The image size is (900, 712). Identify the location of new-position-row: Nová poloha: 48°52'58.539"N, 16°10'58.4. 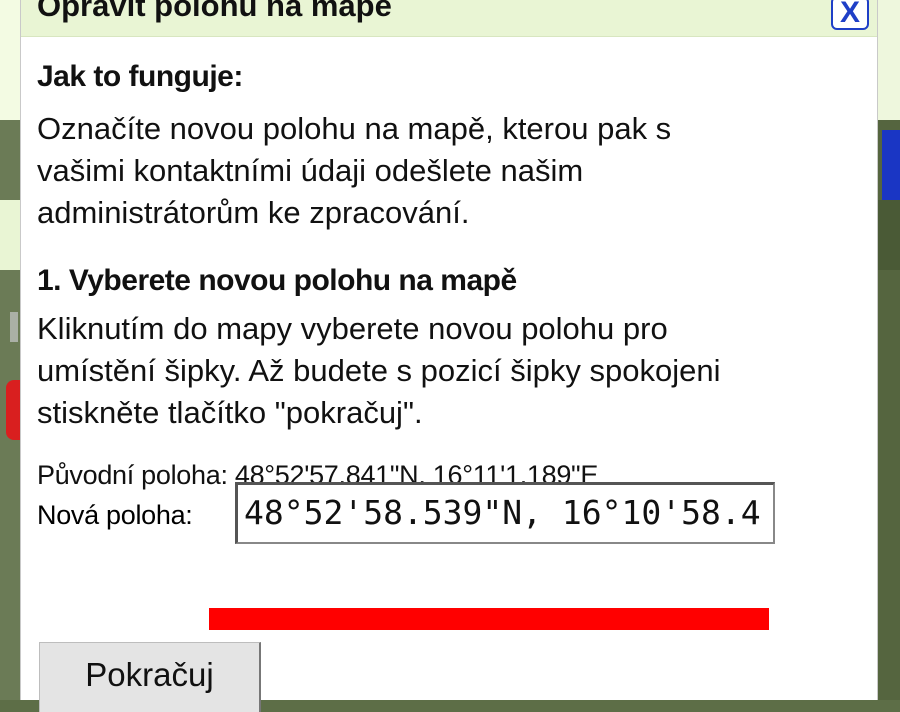
(447, 517).